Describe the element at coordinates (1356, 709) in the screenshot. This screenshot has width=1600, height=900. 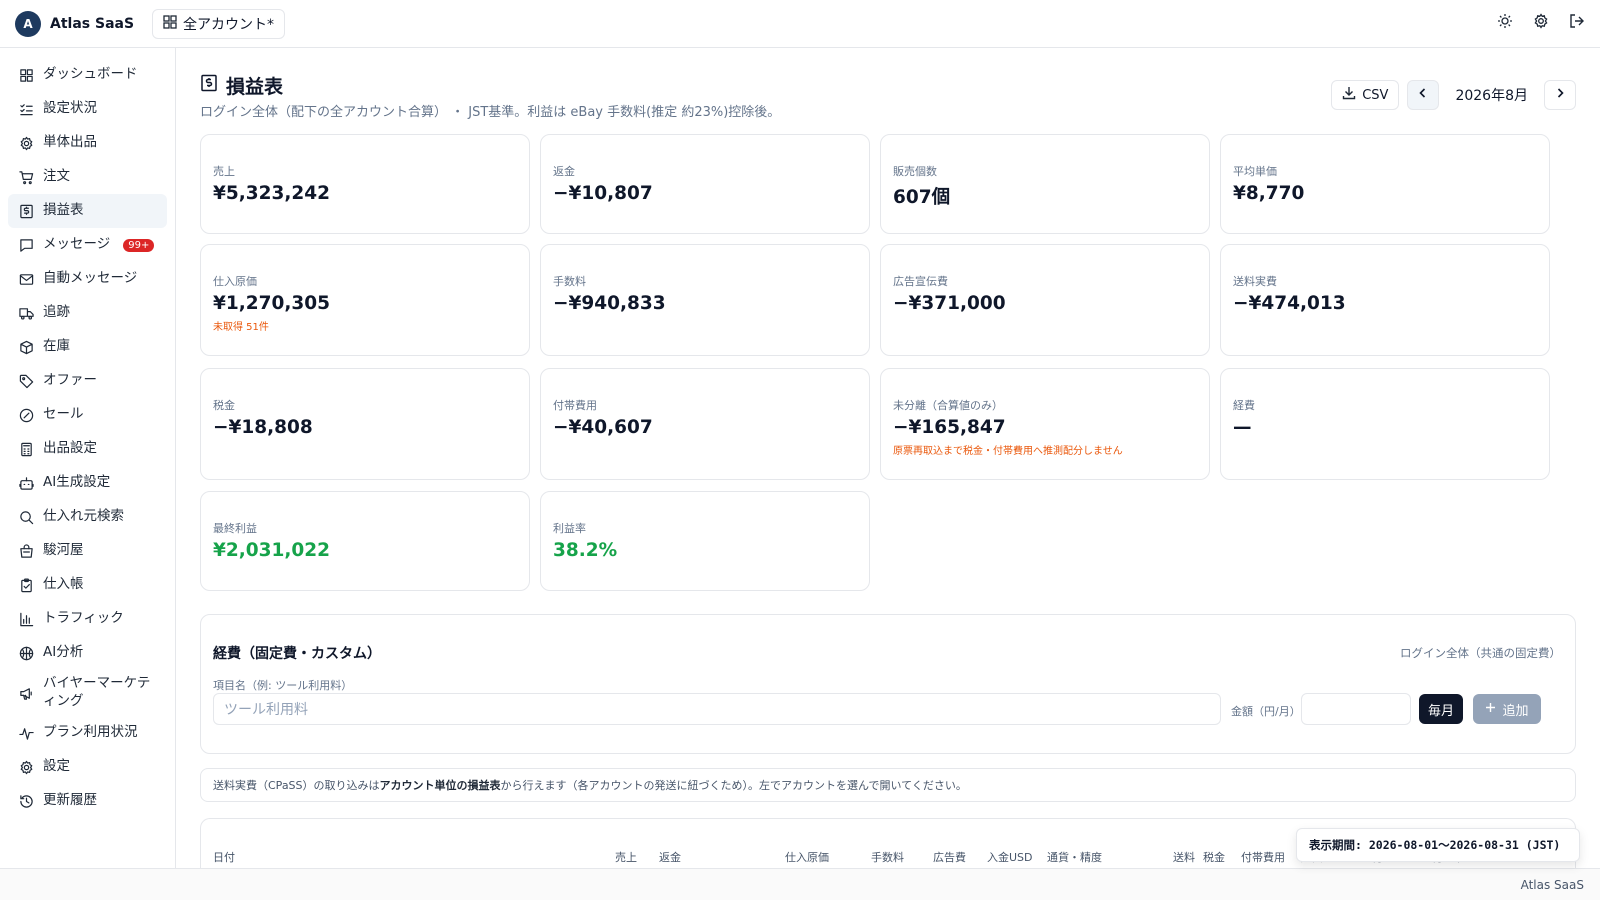
I see `amount-input` at that location.